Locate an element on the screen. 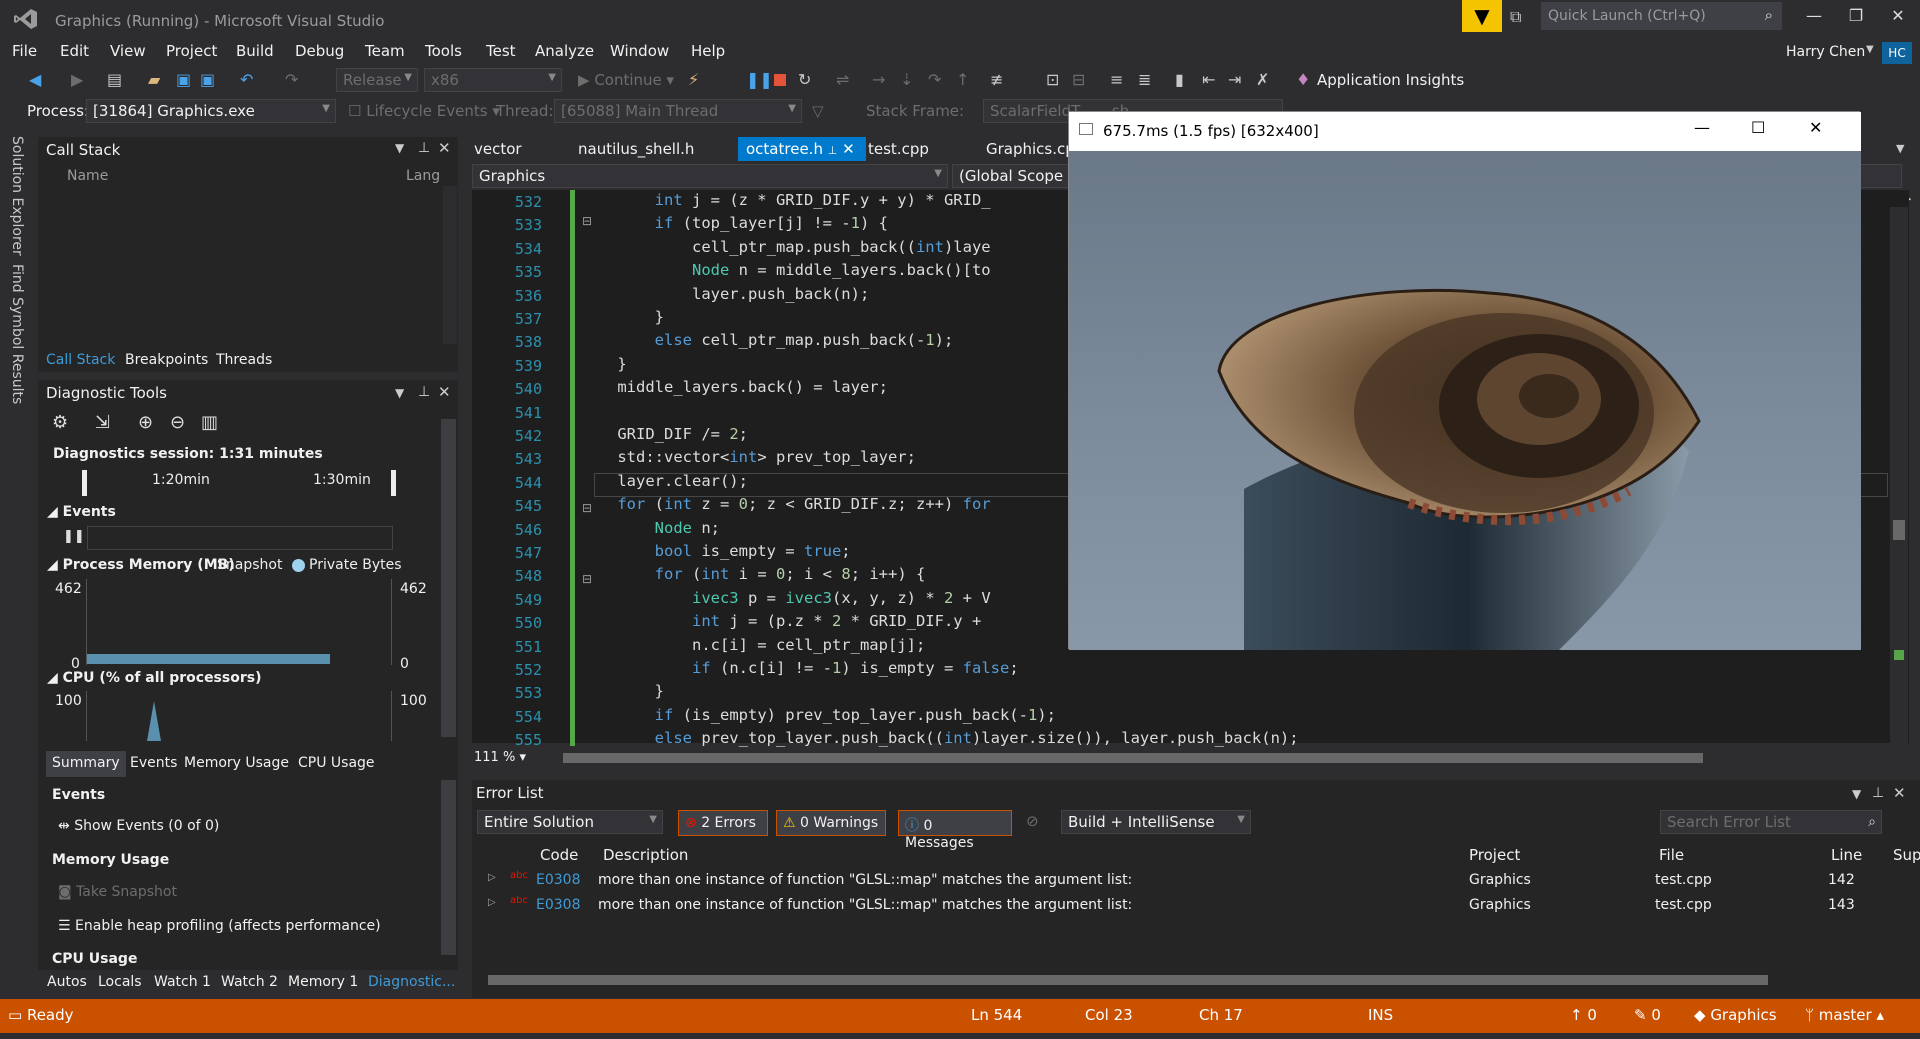 Image resolution: width=1920 pixels, height=1039 pixels. events-pause-icon: ❚❚ is located at coordinates (74, 536).